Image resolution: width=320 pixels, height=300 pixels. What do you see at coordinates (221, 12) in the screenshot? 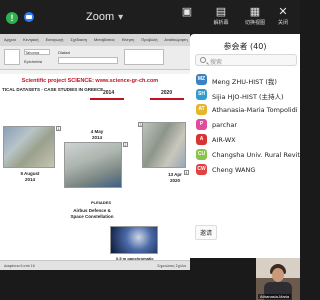
I see `screen-icon: ▤` at bounding box center [221, 12].